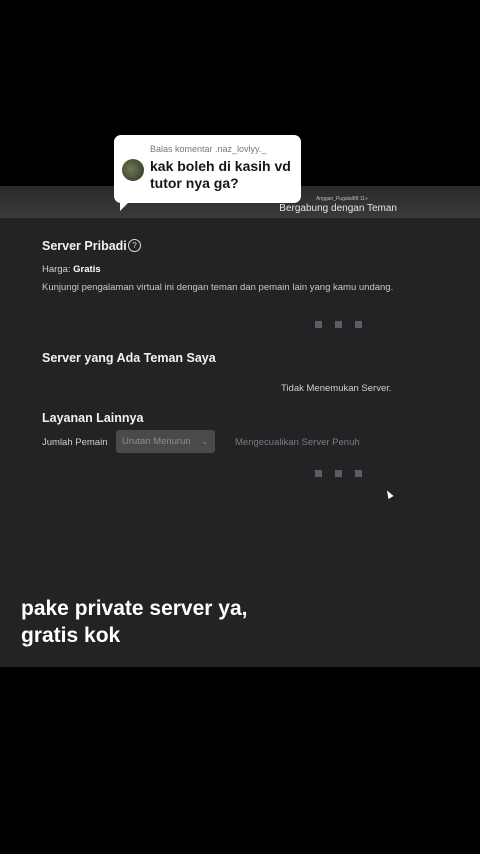  Describe the element at coordinates (134, 608) in the screenshot. I see `caption-line-1: pake private server ya,` at that location.